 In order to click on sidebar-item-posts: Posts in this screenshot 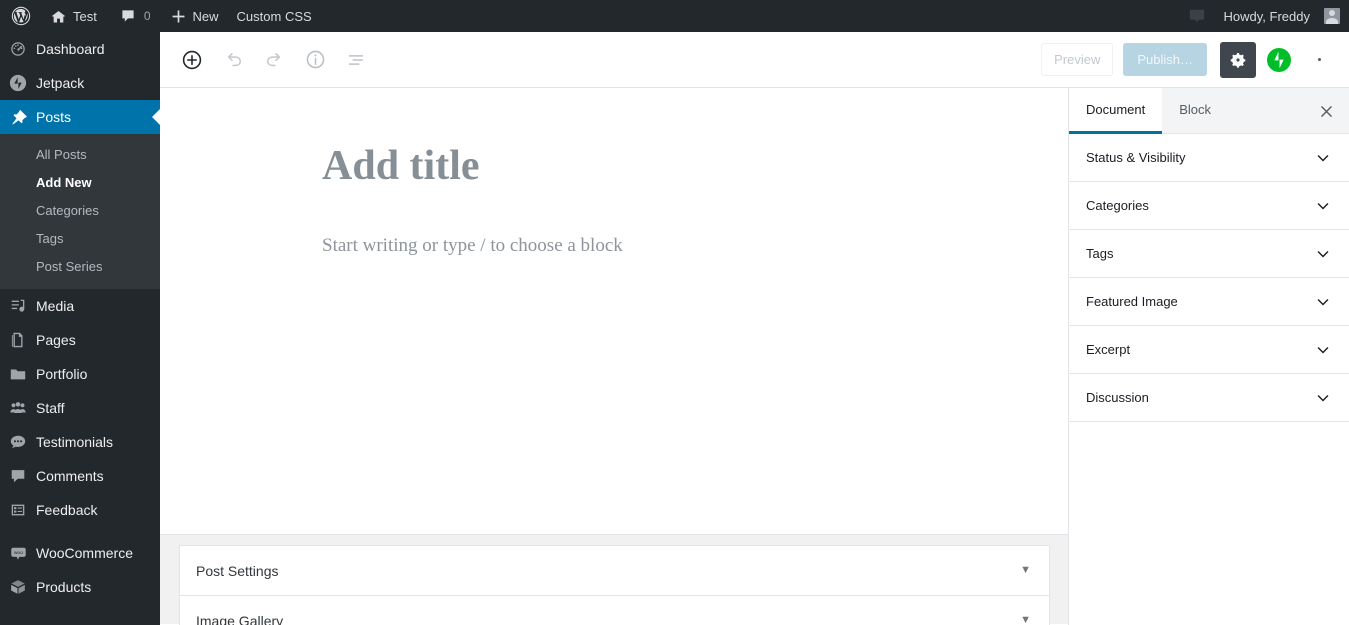, I will do `click(80, 117)`.